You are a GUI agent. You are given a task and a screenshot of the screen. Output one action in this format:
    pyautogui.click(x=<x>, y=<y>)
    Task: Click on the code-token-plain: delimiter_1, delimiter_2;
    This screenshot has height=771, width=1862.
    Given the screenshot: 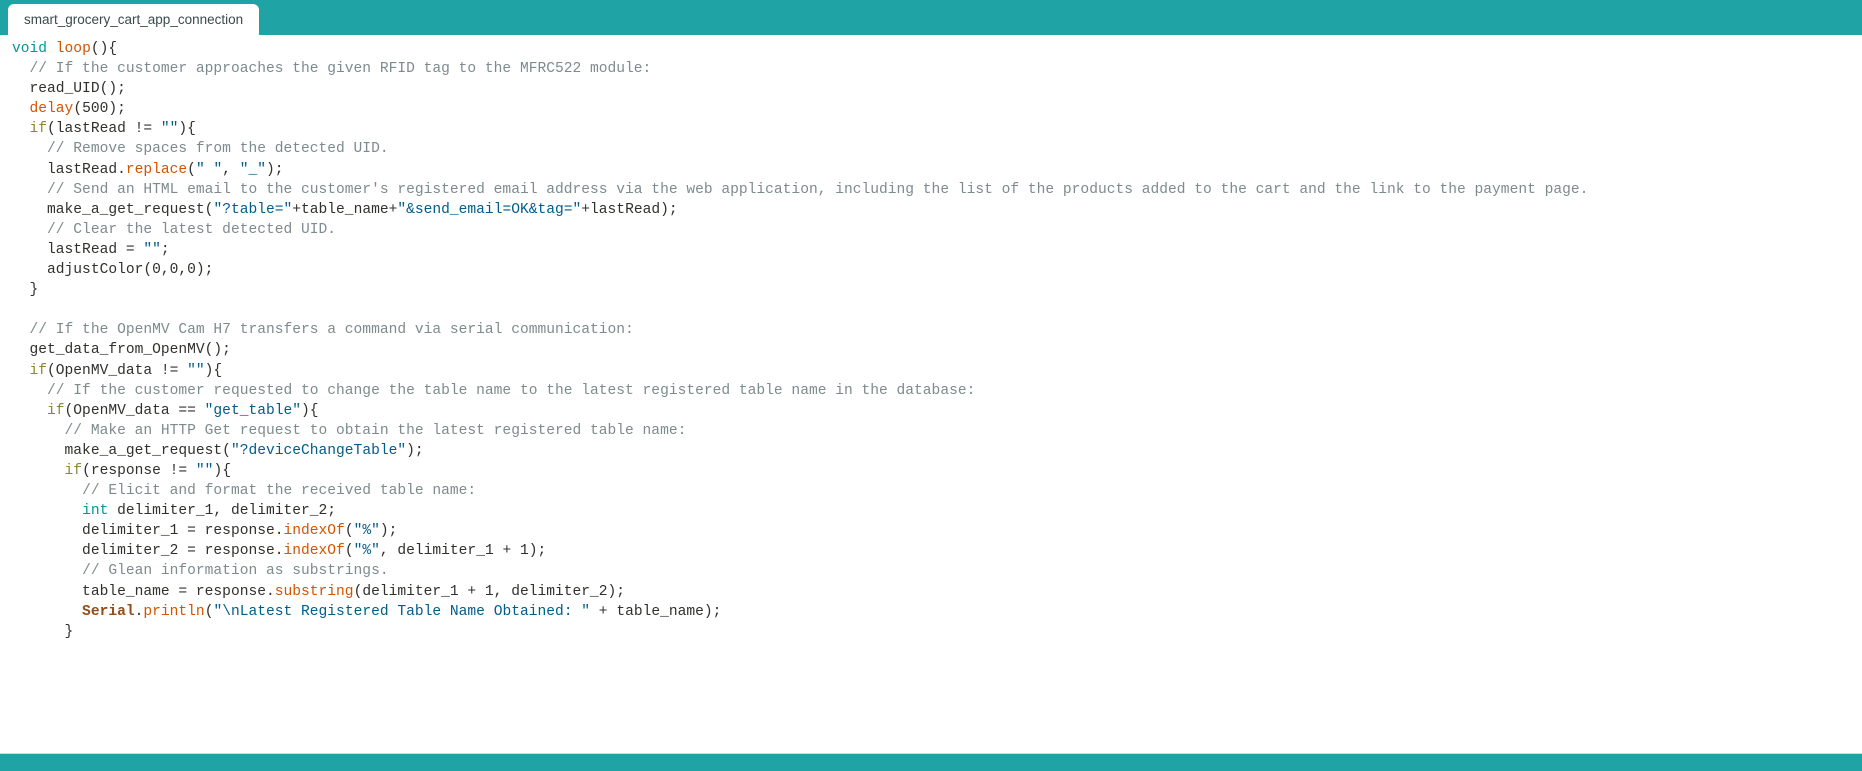 What is the action you would take?
    pyautogui.click(x=222, y=511)
    